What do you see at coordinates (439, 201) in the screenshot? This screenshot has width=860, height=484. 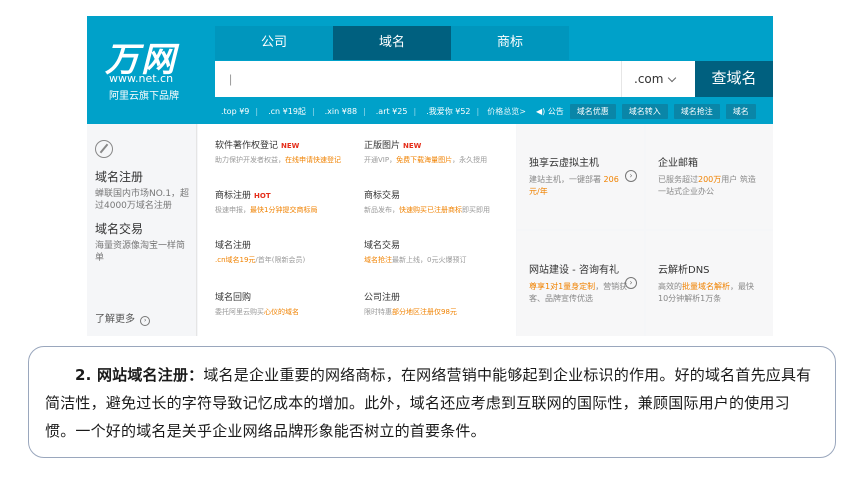 I see `service-item: 商标交易 新品发布，快速购买已注册商标即买即用` at bounding box center [439, 201].